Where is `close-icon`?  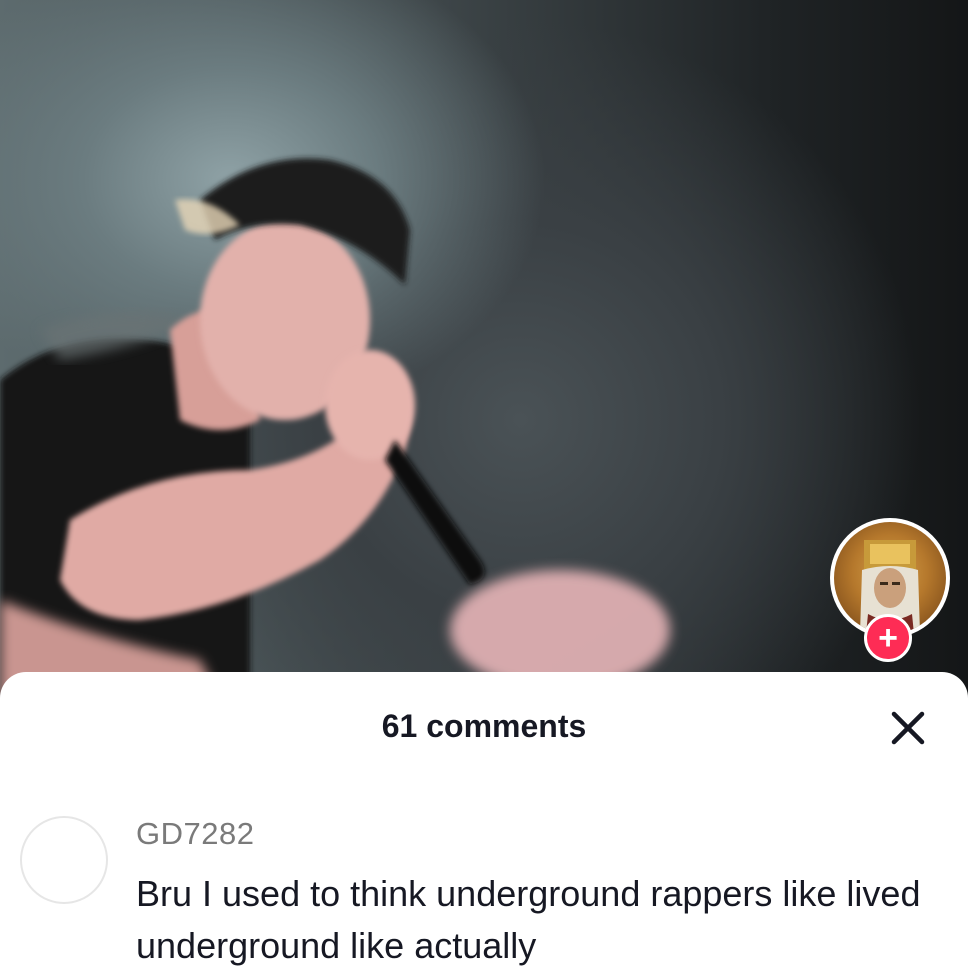
close-icon is located at coordinates (908, 728).